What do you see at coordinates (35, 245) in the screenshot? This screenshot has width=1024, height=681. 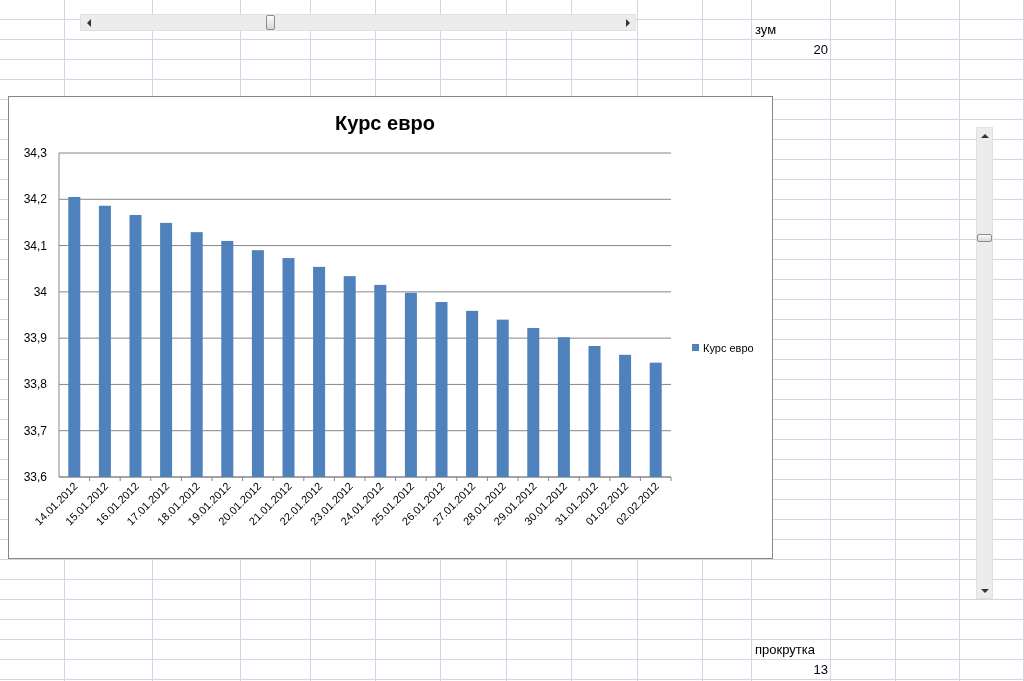 I see `y-tick-label: 34,1` at bounding box center [35, 245].